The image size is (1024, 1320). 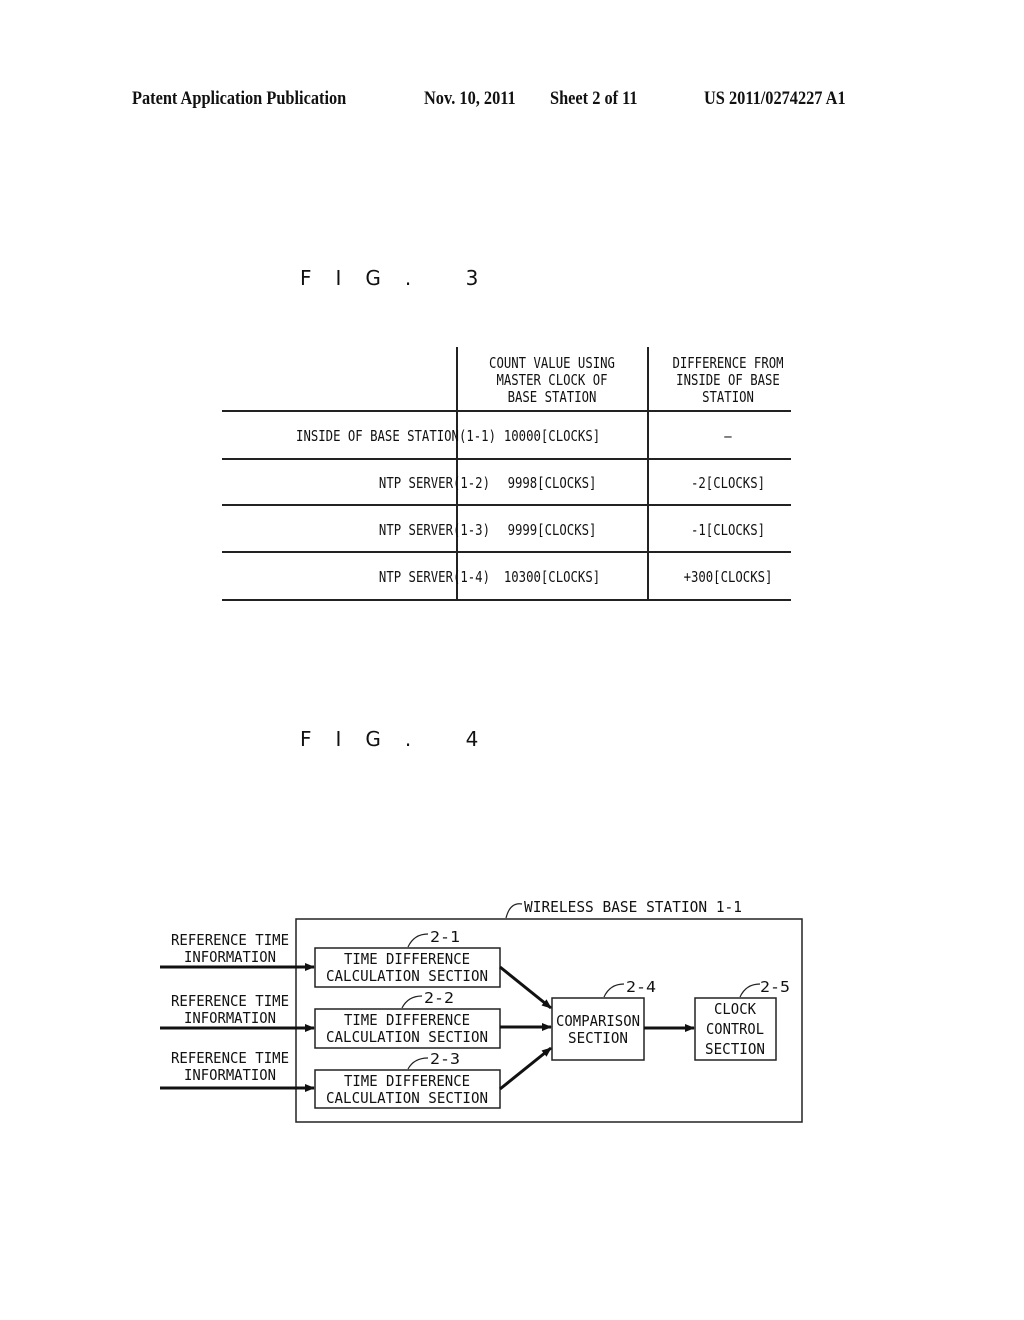 I want to click on container-leader-line, so click(x=514, y=911).